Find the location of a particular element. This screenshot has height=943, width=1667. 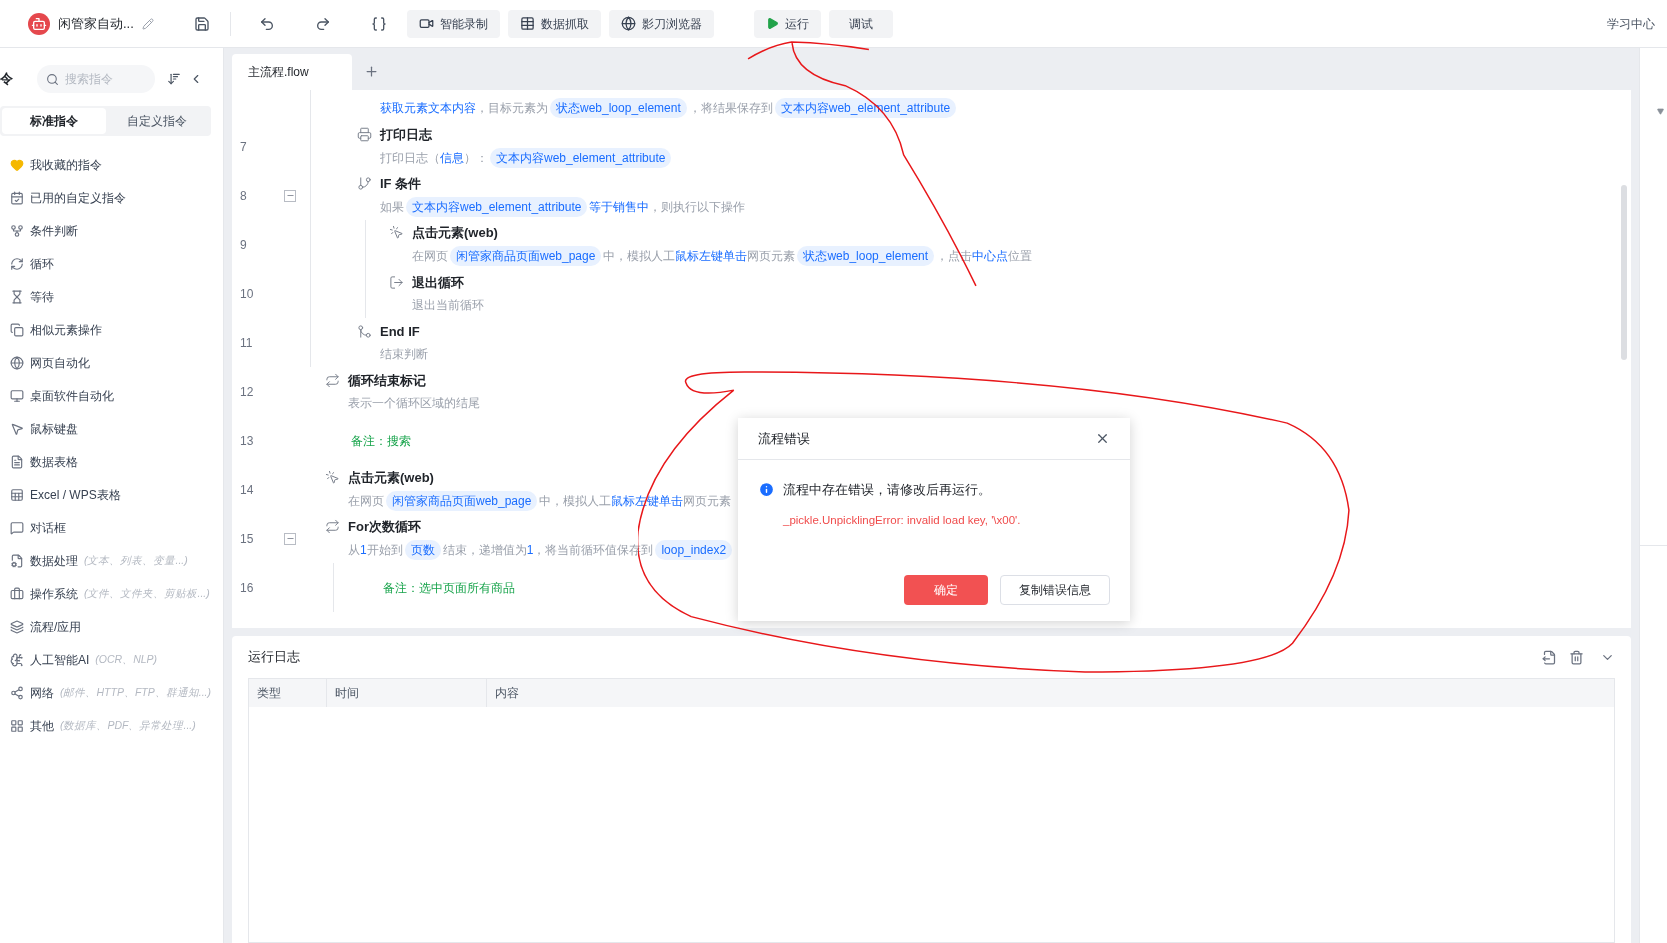

close-icon is located at coordinates (1102, 438).